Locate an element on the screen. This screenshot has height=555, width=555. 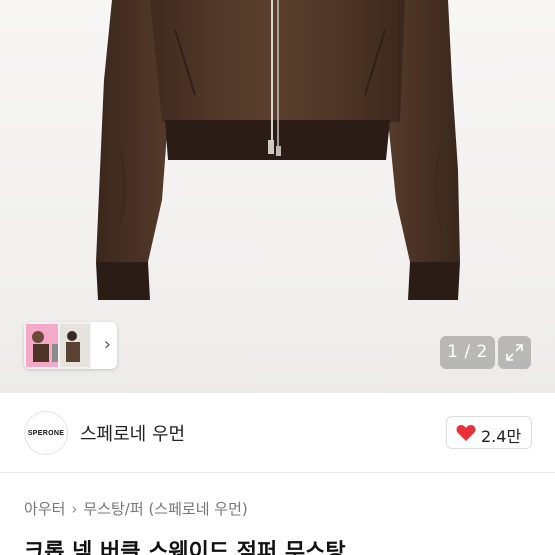
seller-row: SPERONE 스페로네 우먼 2.4만 is located at coordinates (277, 433).